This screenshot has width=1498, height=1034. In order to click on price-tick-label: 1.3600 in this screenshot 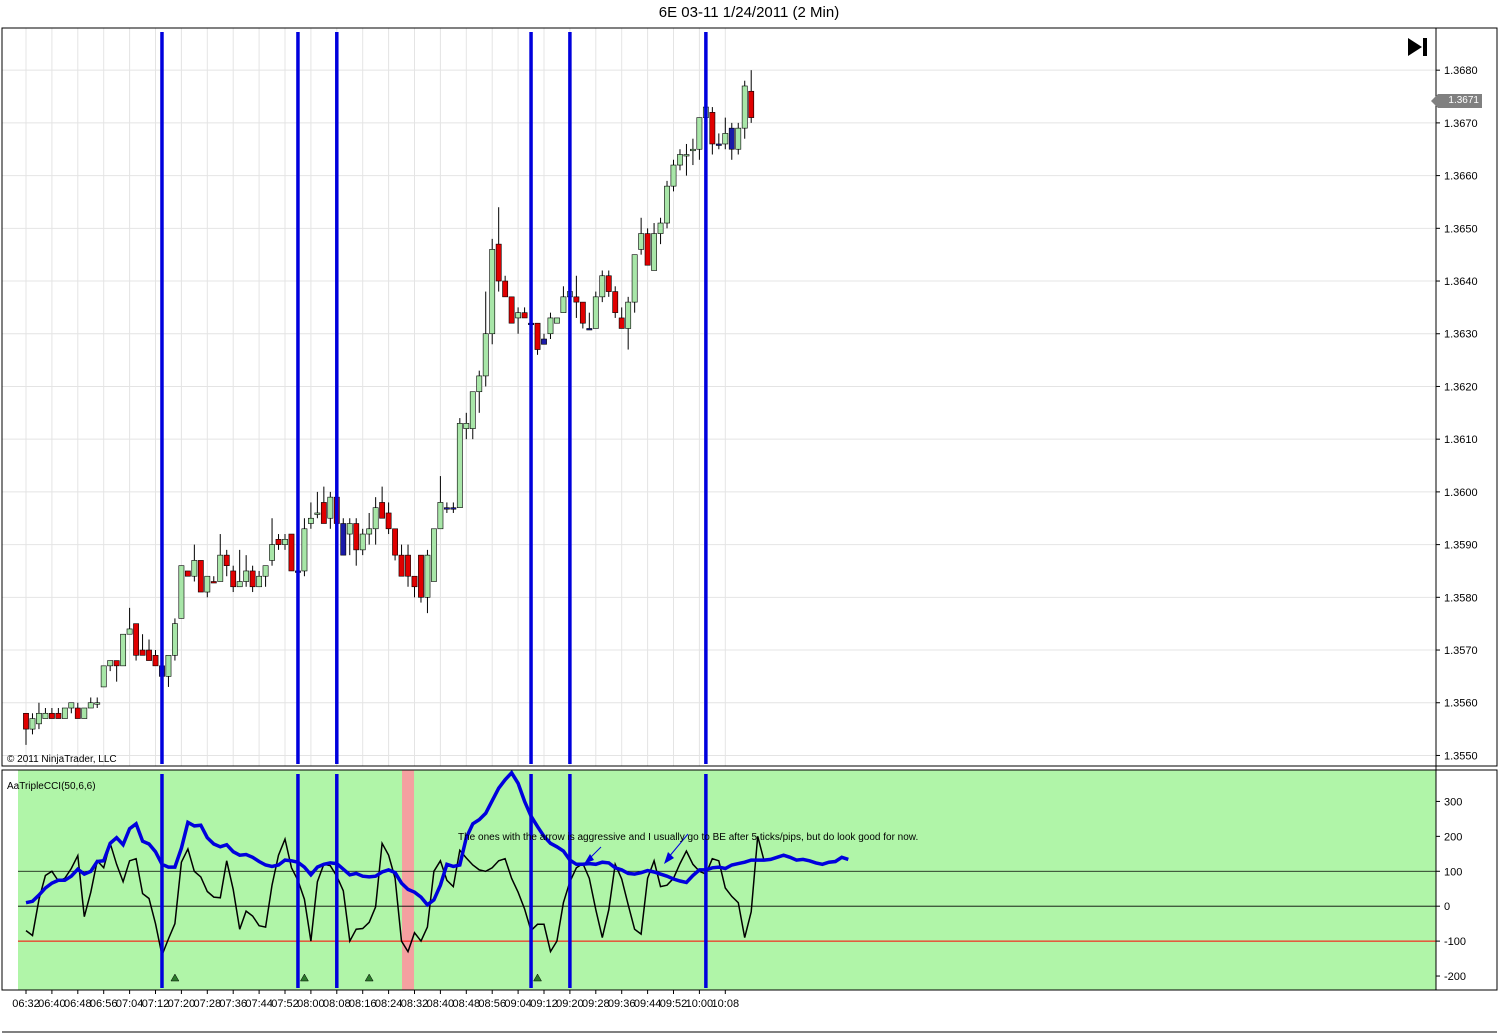, I will do `click(1461, 493)`.